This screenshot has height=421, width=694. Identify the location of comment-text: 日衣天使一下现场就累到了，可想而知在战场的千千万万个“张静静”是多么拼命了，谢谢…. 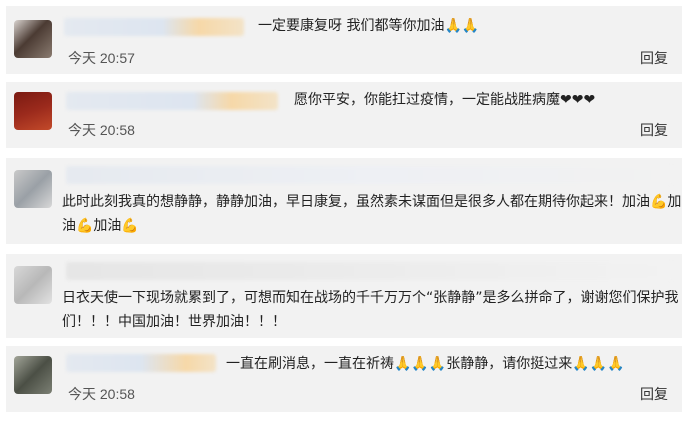
(370, 310).